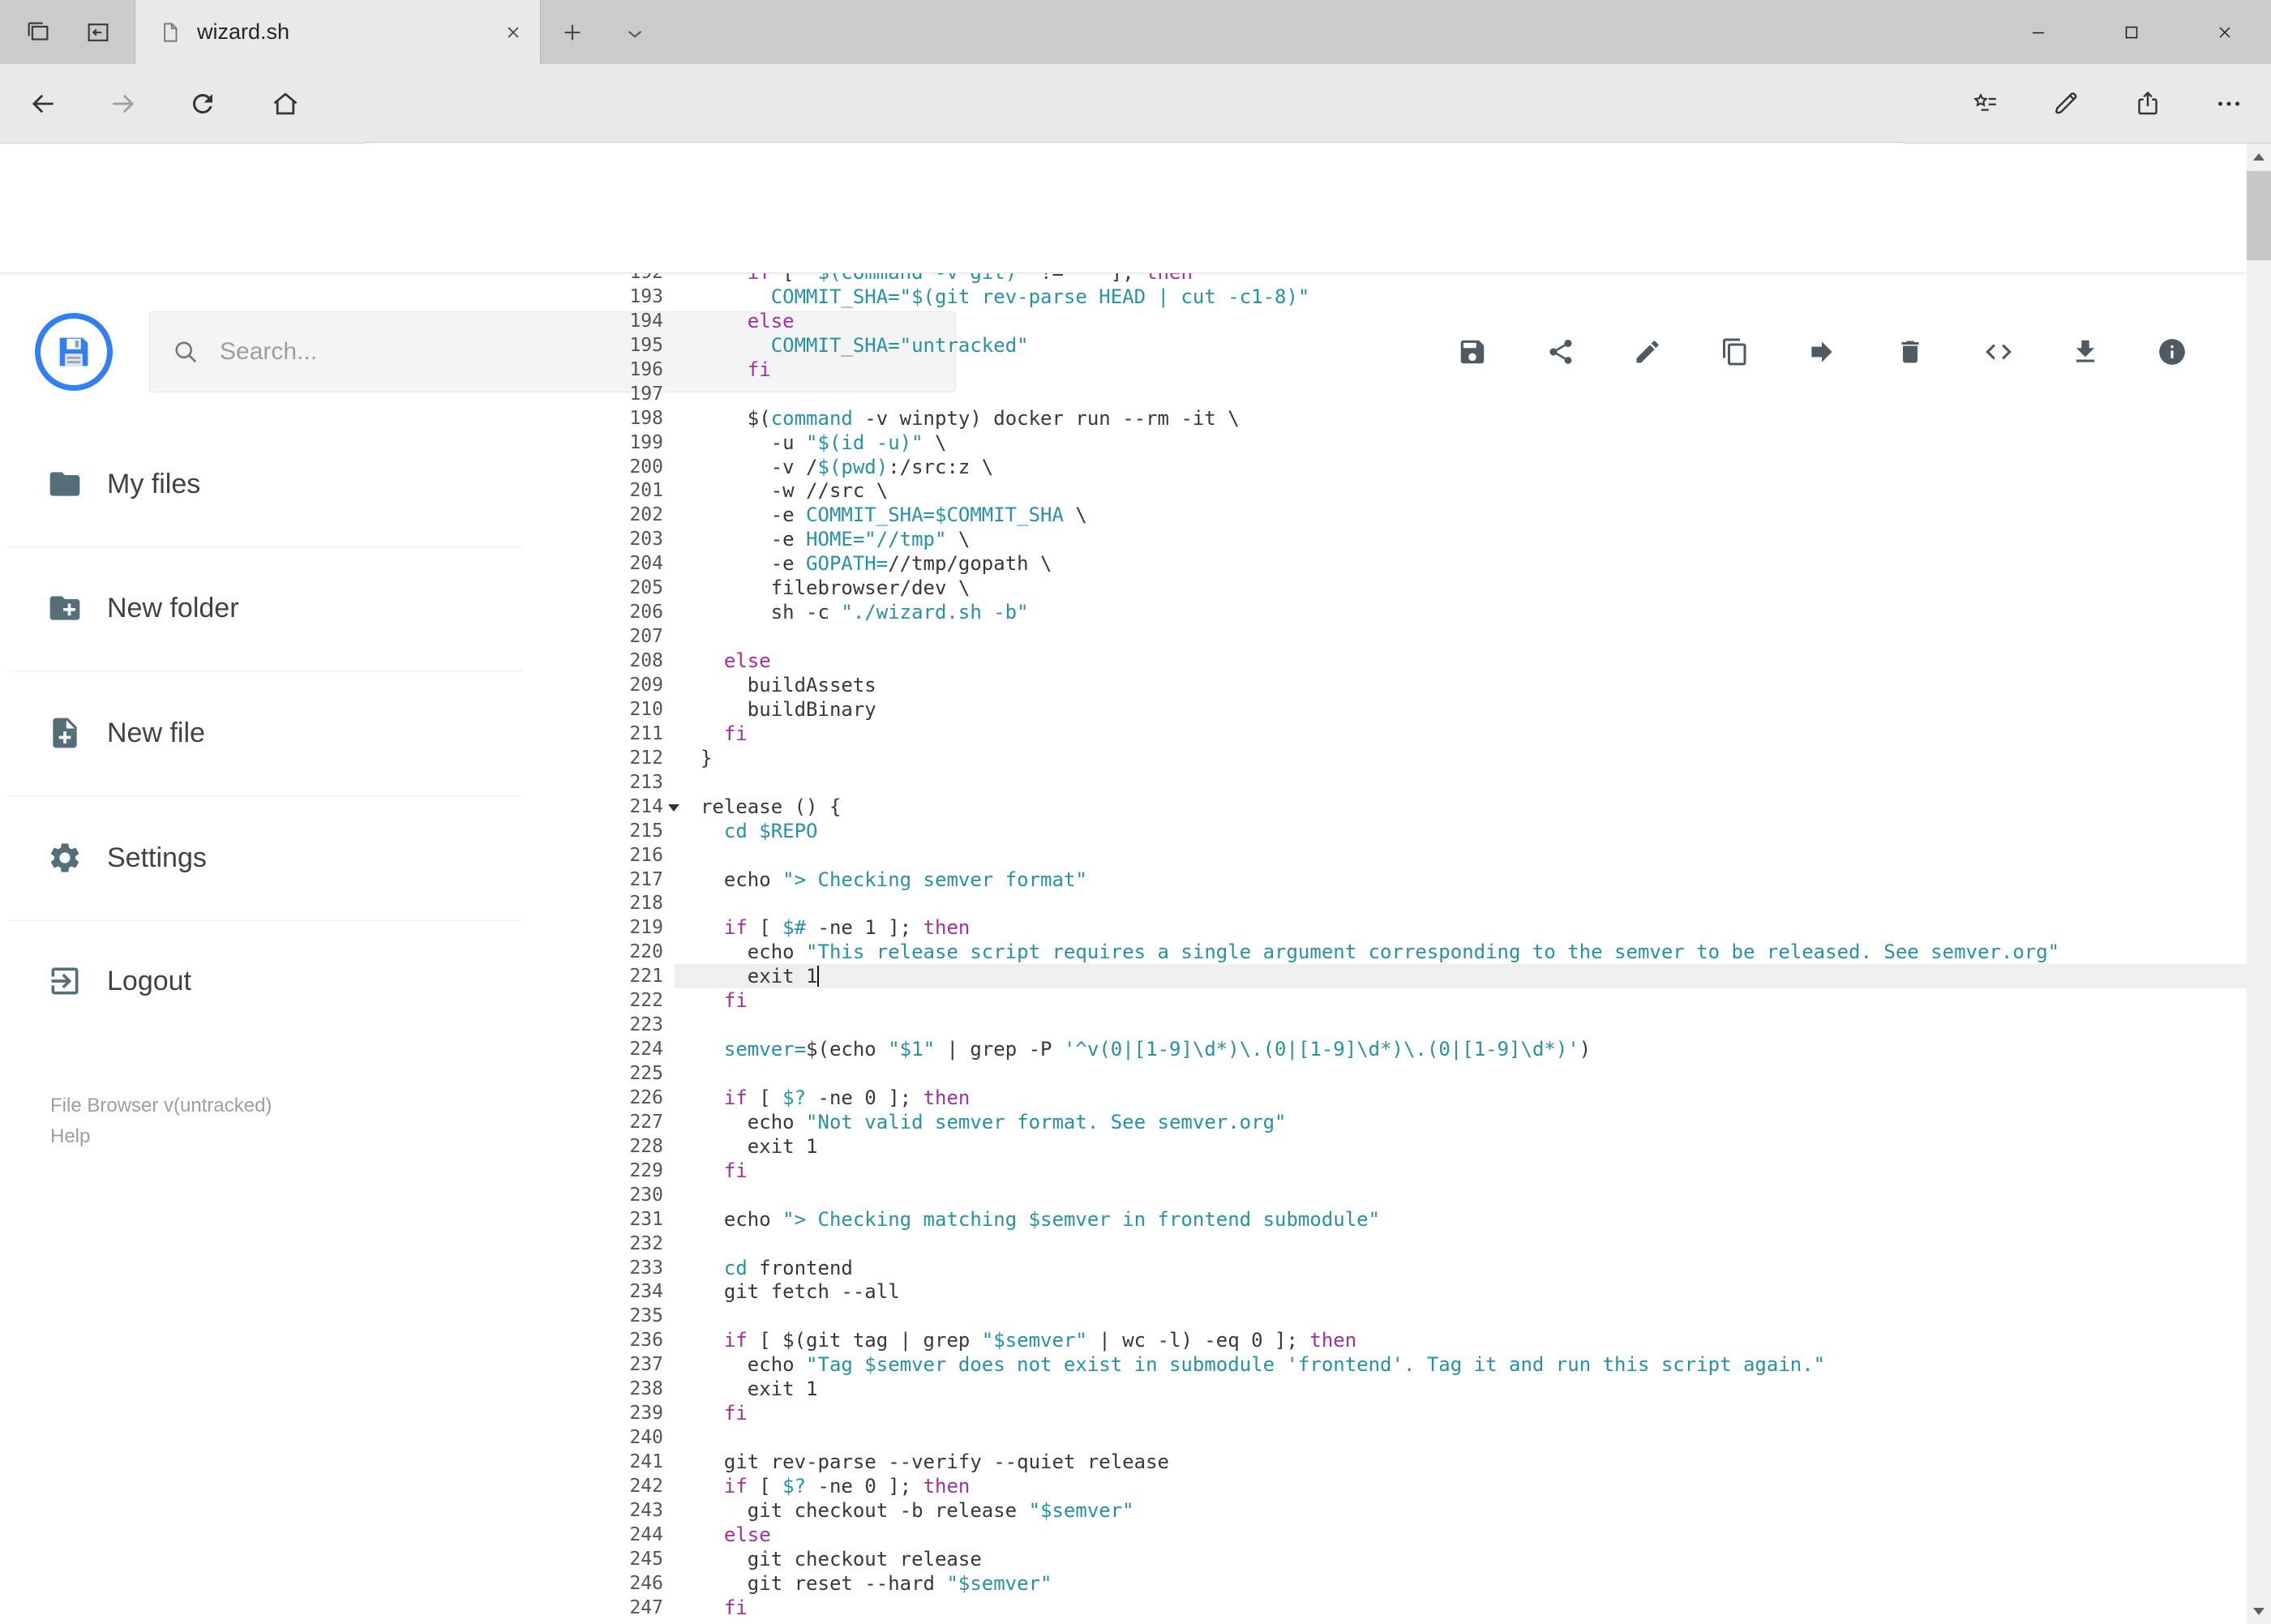  I want to click on gutter-line-number: 241, so click(575, 1462).